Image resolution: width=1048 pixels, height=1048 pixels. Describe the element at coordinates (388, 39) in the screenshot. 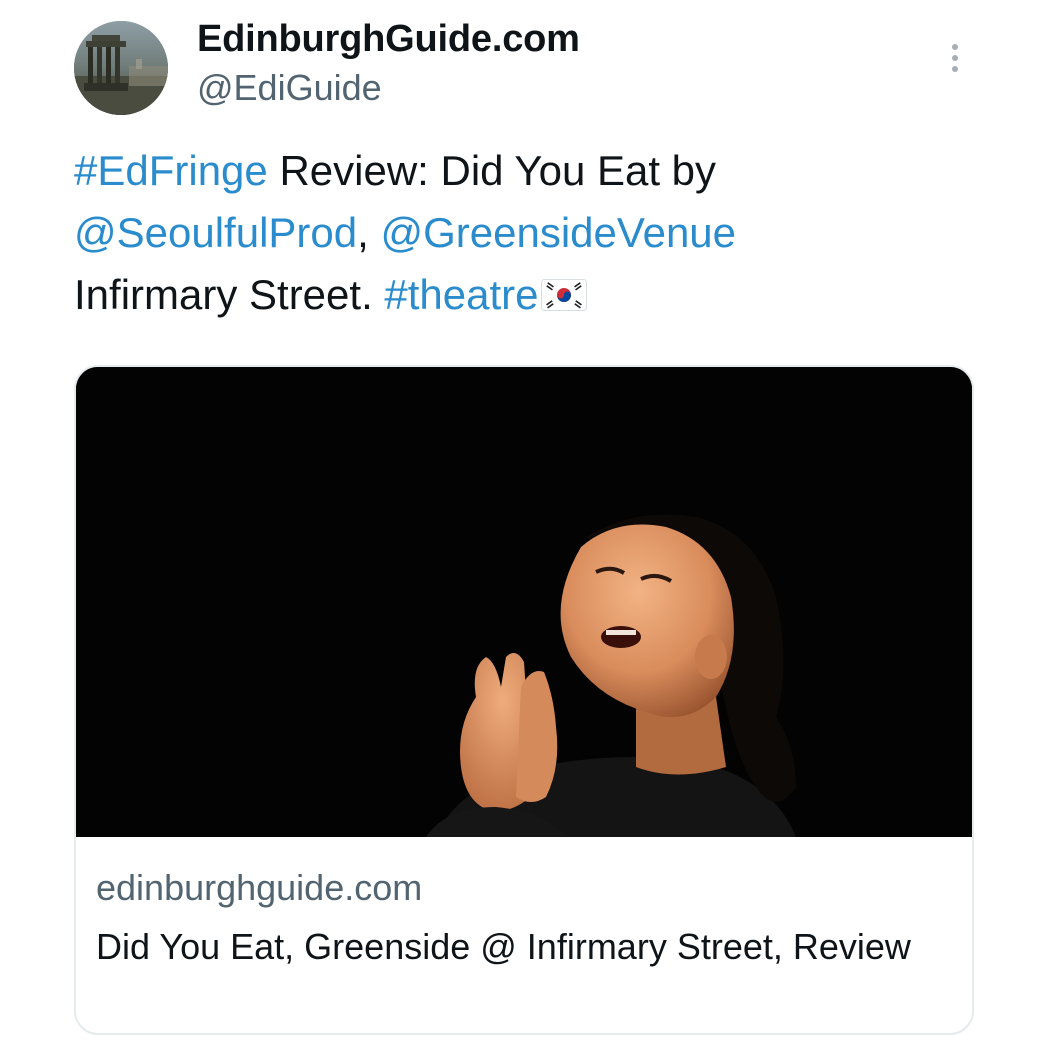

I see `display-name: EdinburghGuide.com` at that location.